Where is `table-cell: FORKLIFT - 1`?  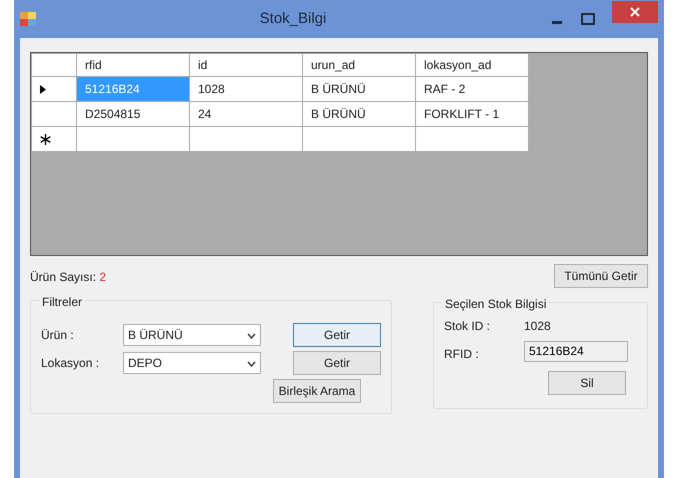 table-cell: FORKLIFT - 1 is located at coordinates (472, 114).